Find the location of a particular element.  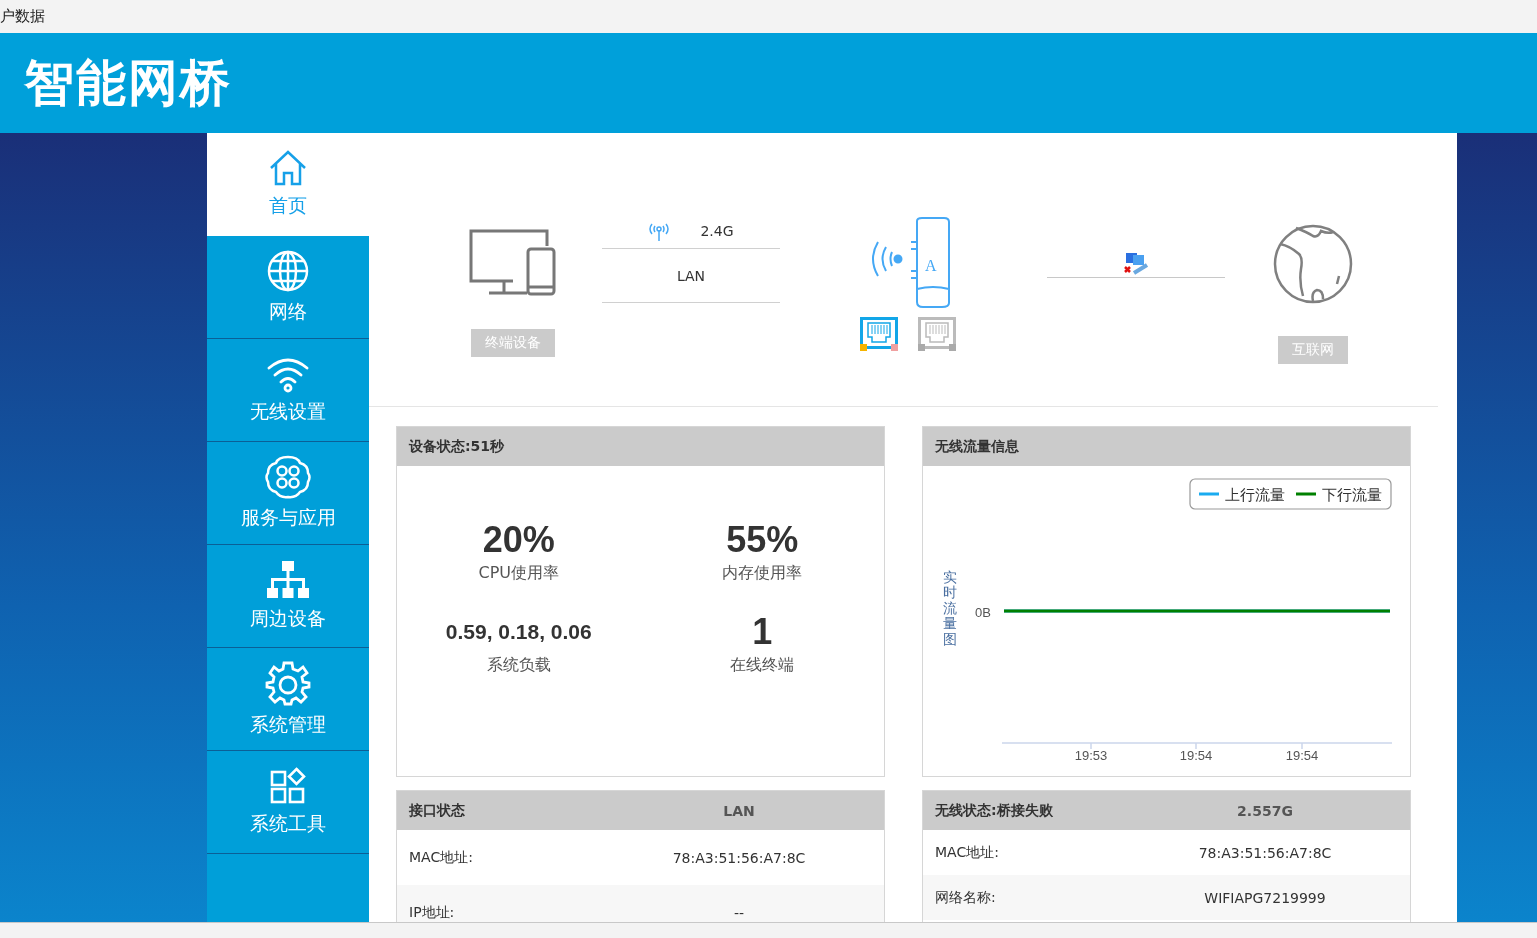

card-title: 设备状态:51秒 is located at coordinates (457, 446).